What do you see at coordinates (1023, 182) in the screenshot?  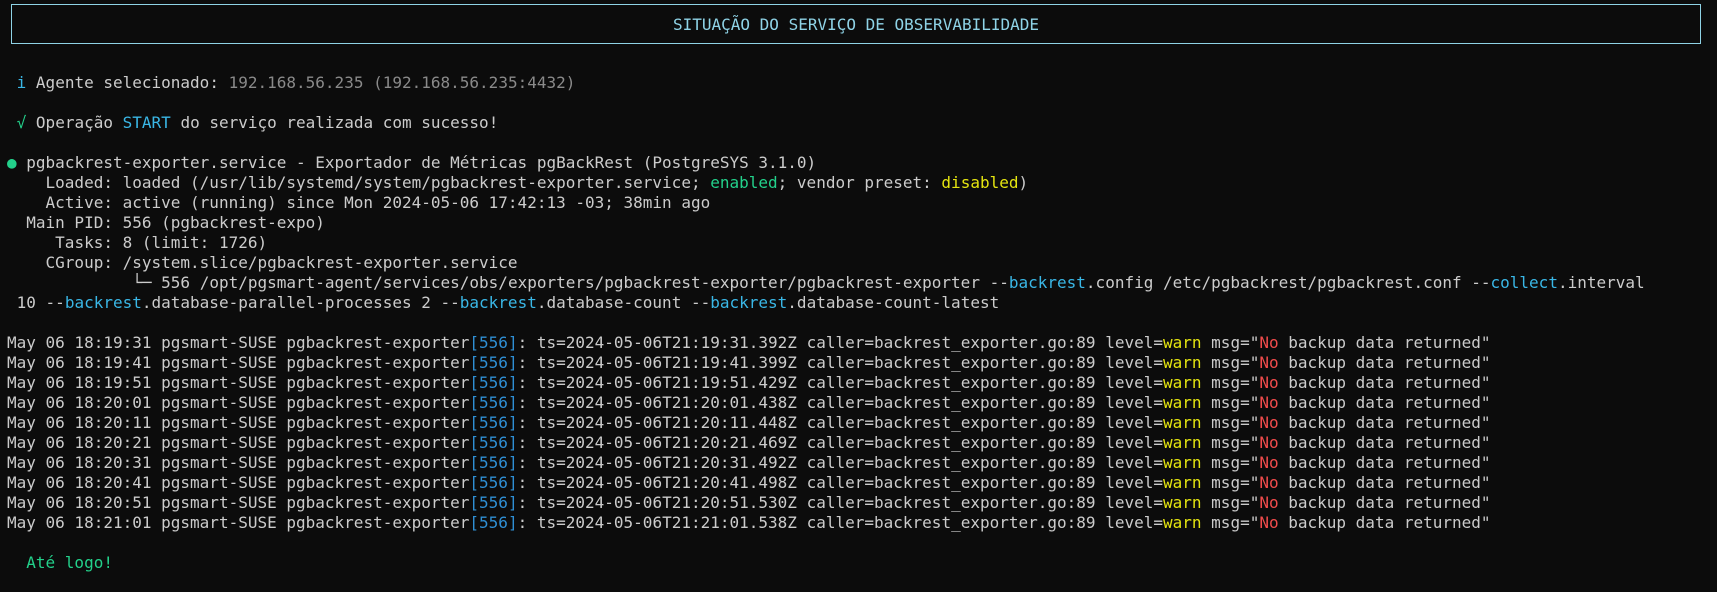 I see `loaded-post: )` at bounding box center [1023, 182].